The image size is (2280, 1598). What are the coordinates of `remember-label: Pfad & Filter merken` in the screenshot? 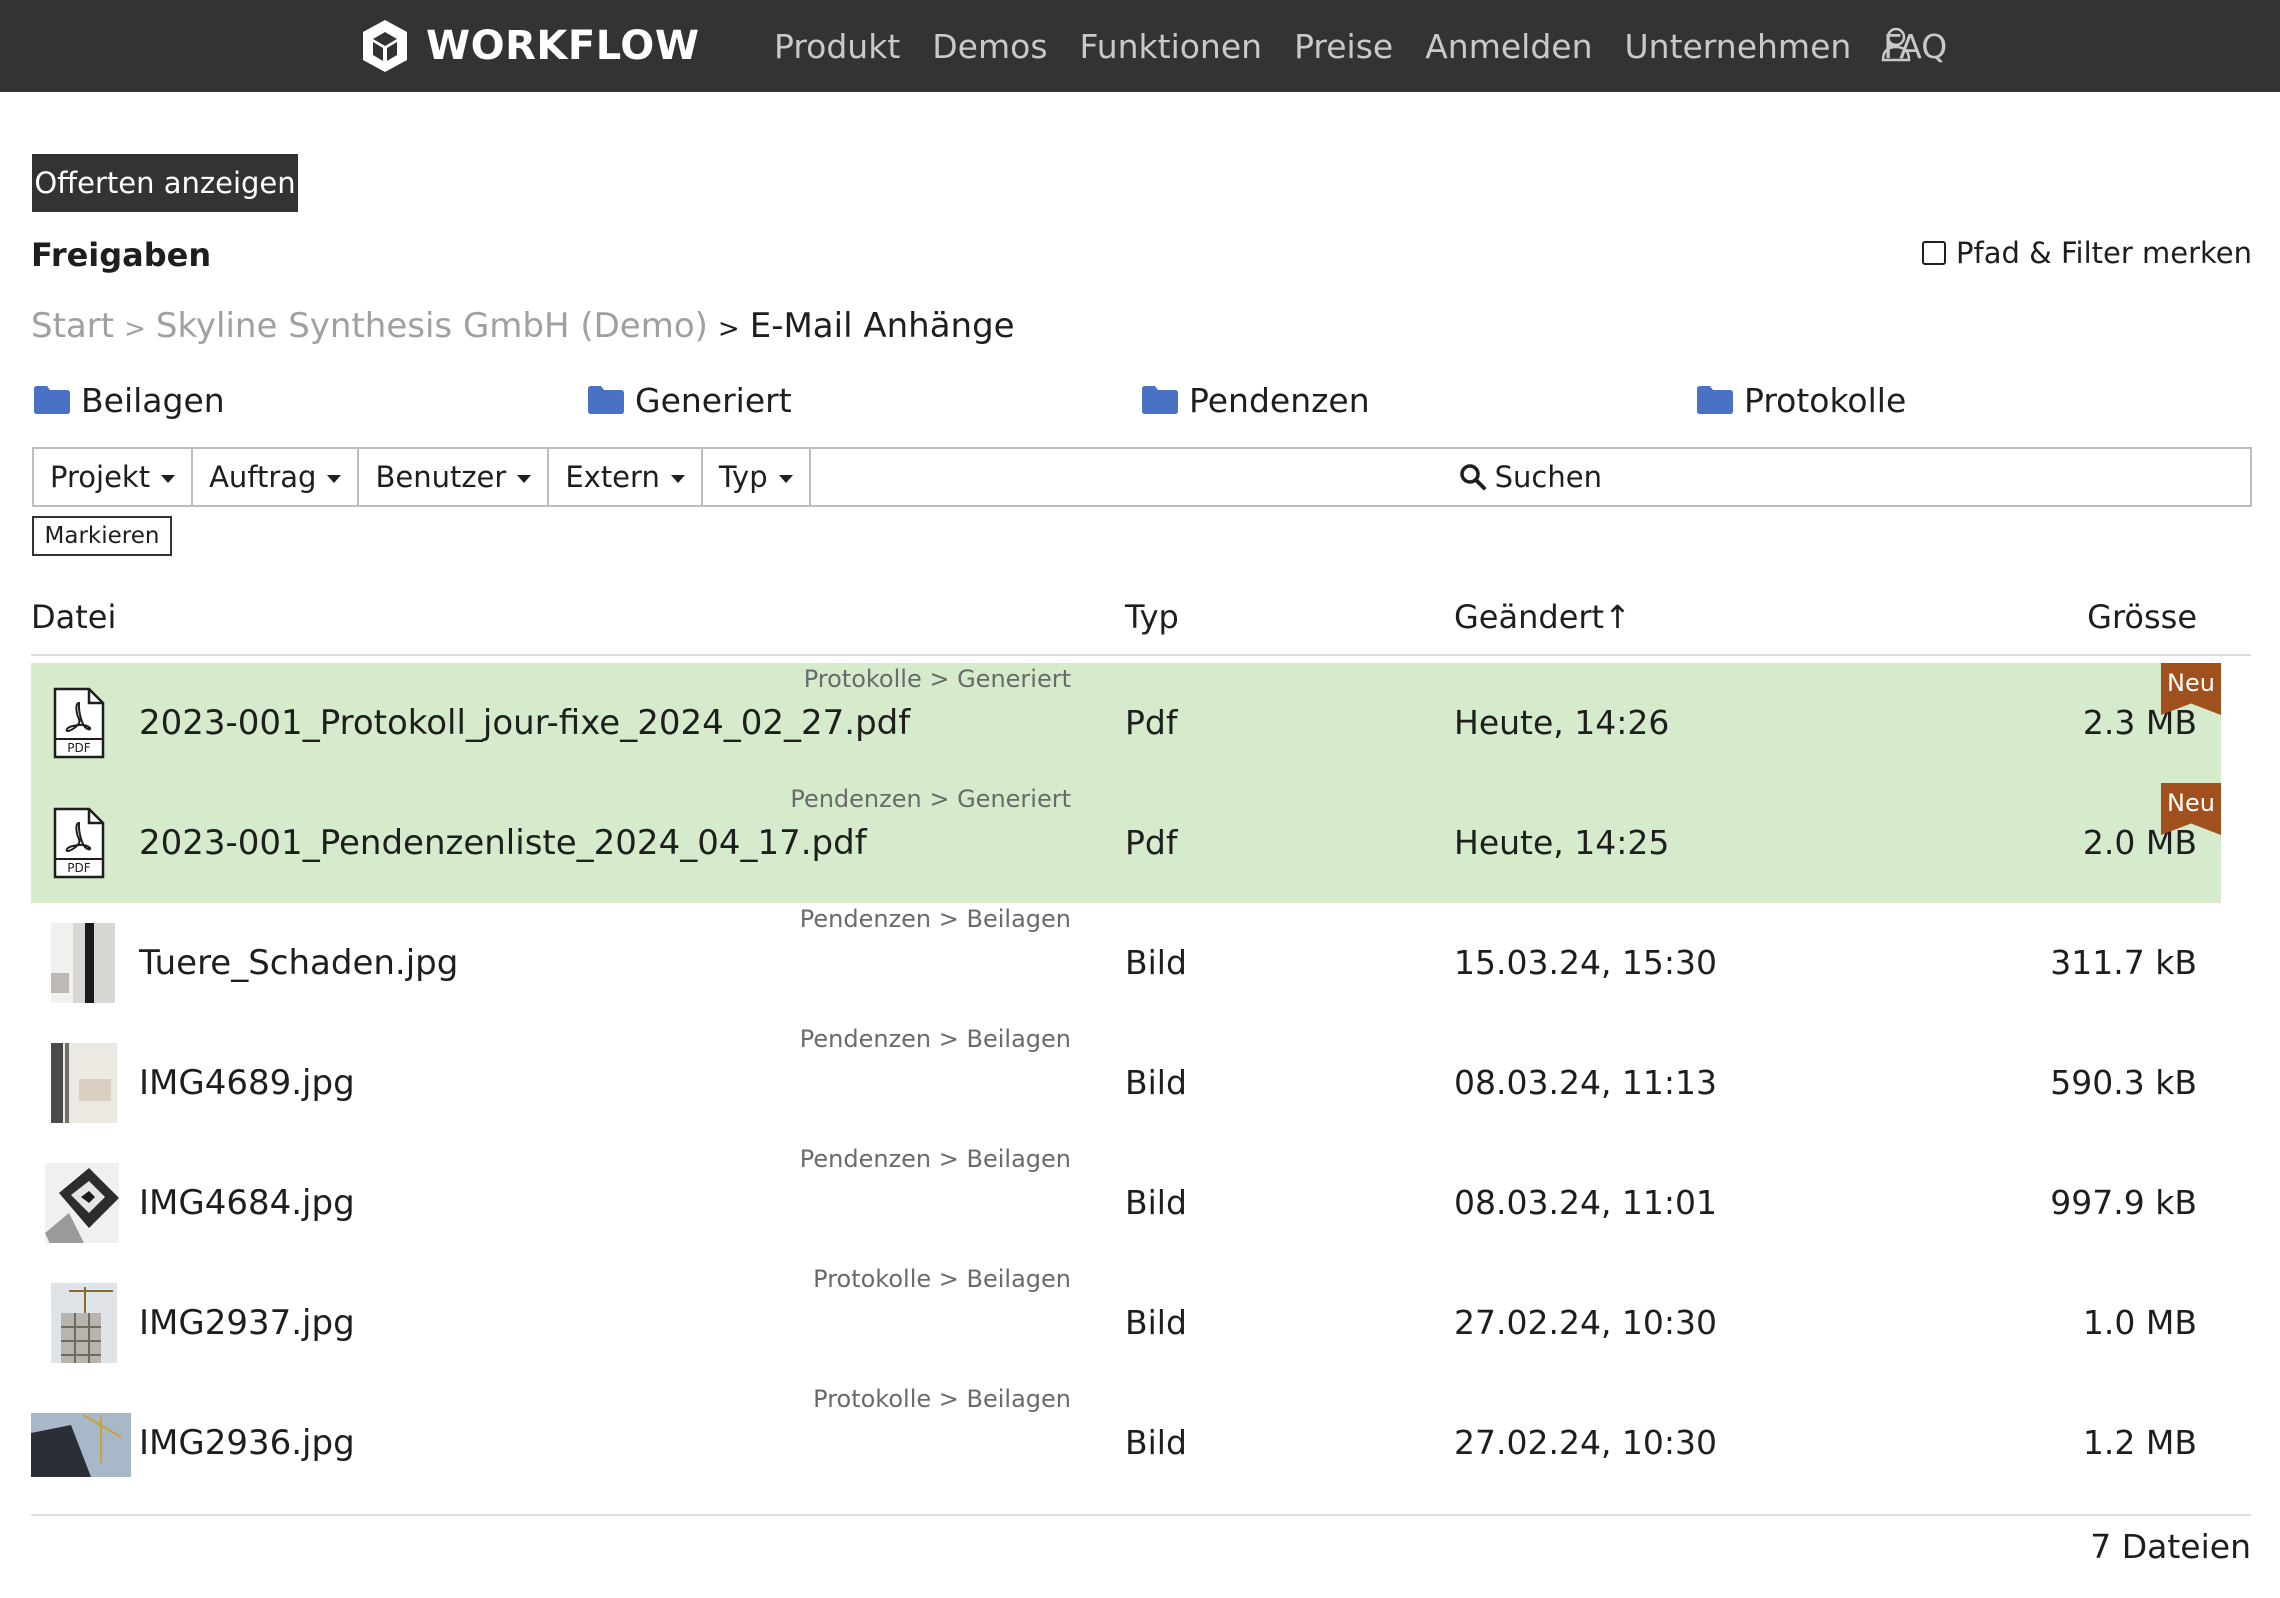 It's located at (2104, 253).